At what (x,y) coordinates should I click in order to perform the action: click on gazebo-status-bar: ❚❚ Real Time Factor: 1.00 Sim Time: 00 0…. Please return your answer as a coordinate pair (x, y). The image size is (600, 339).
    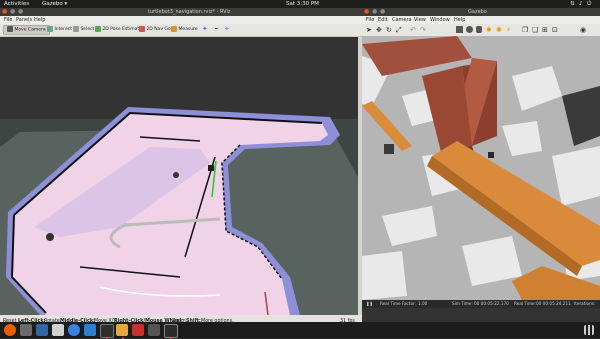
    Looking at the image, I should click on (481, 304).